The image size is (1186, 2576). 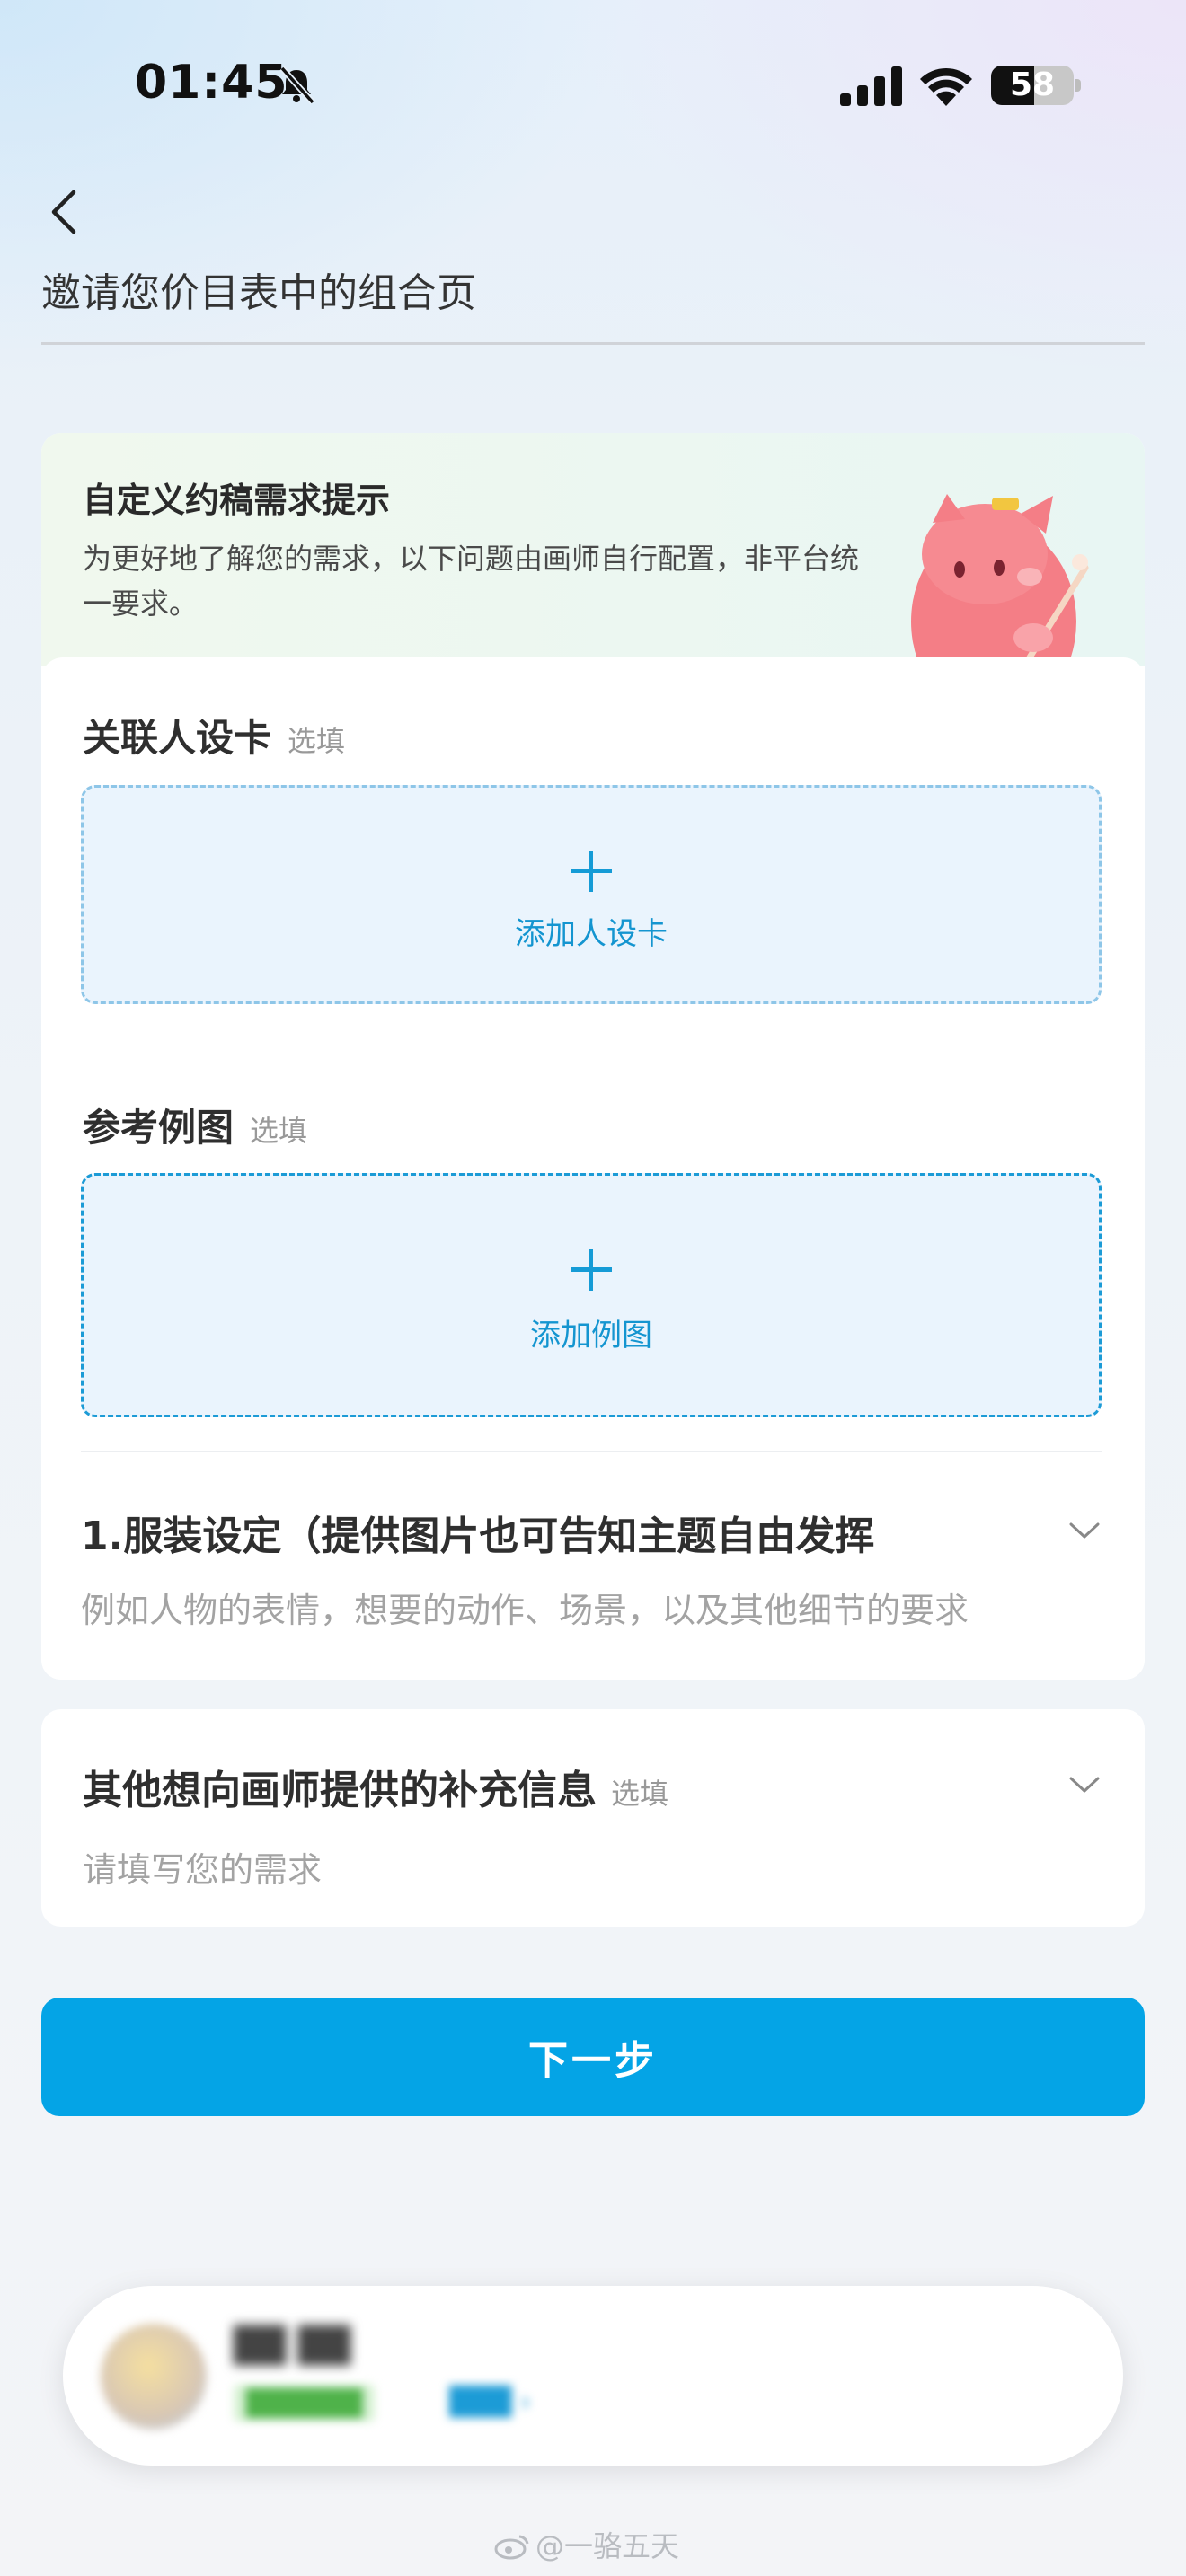 What do you see at coordinates (511, 2547) in the screenshot?
I see `weibo-logo-icon` at bounding box center [511, 2547].